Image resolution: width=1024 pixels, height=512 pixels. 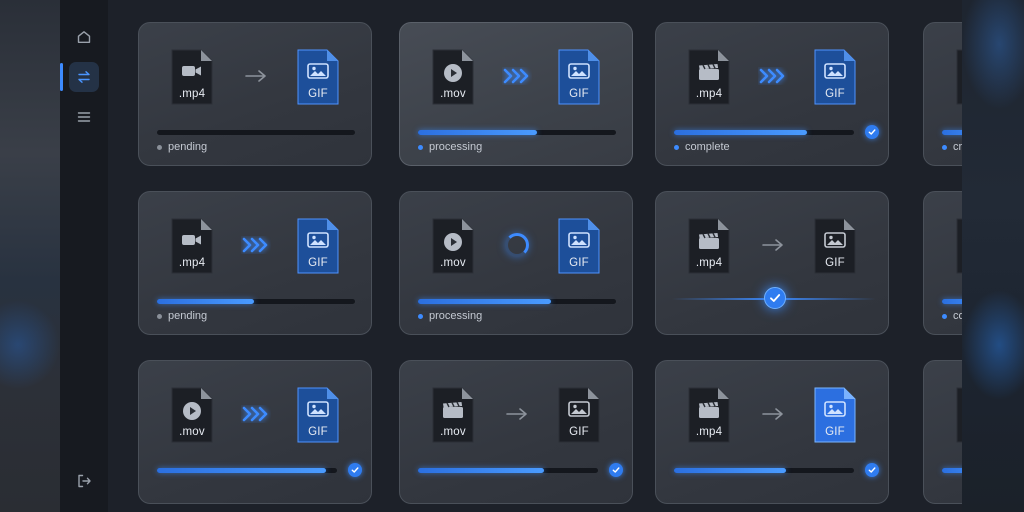 I want to click on conversion-card-partial, so click(x=942, y=432).